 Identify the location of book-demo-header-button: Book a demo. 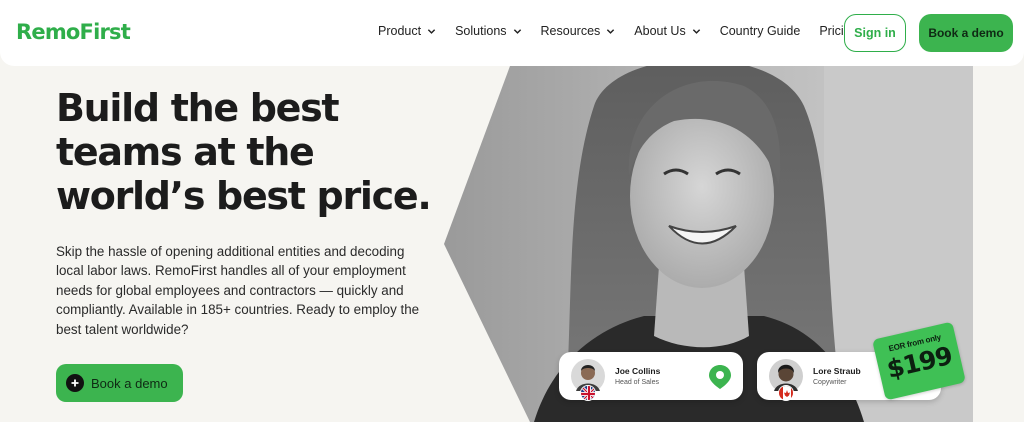
(966, 33).